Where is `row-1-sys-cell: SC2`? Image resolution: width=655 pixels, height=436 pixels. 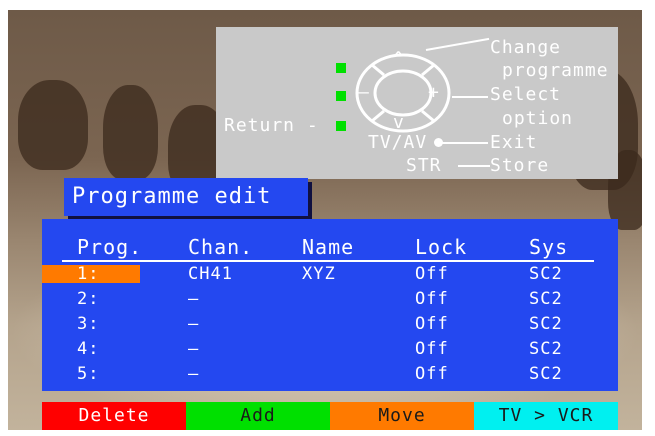
row-1-sys-cell: SC2 is located at coordinates (546, 274).